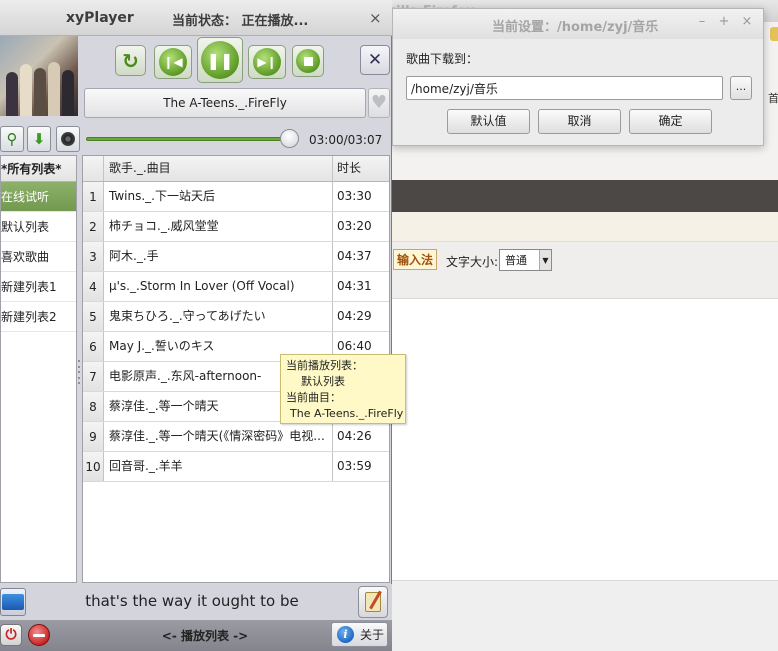 The width and height of the screenshot is (778, 651). Describe the element at coordinates (218, 466) in the screenshot. I see `song-title: 回音哥._.羊羊` at that location.